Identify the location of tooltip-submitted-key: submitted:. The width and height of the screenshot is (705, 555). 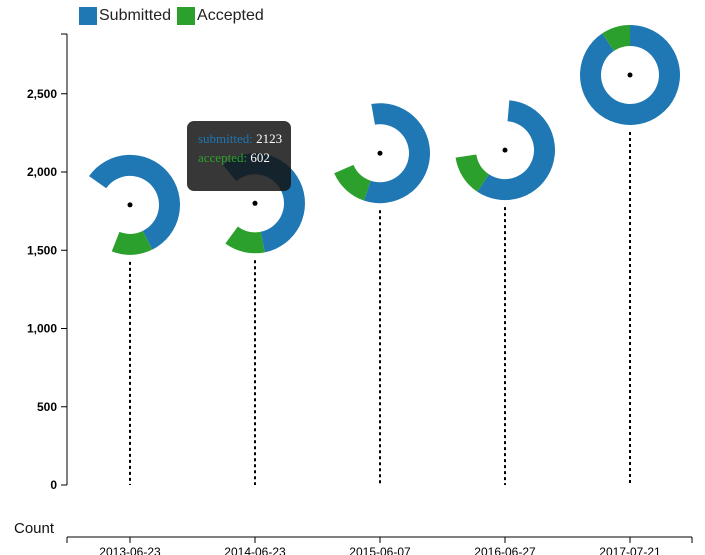
(225, 138).